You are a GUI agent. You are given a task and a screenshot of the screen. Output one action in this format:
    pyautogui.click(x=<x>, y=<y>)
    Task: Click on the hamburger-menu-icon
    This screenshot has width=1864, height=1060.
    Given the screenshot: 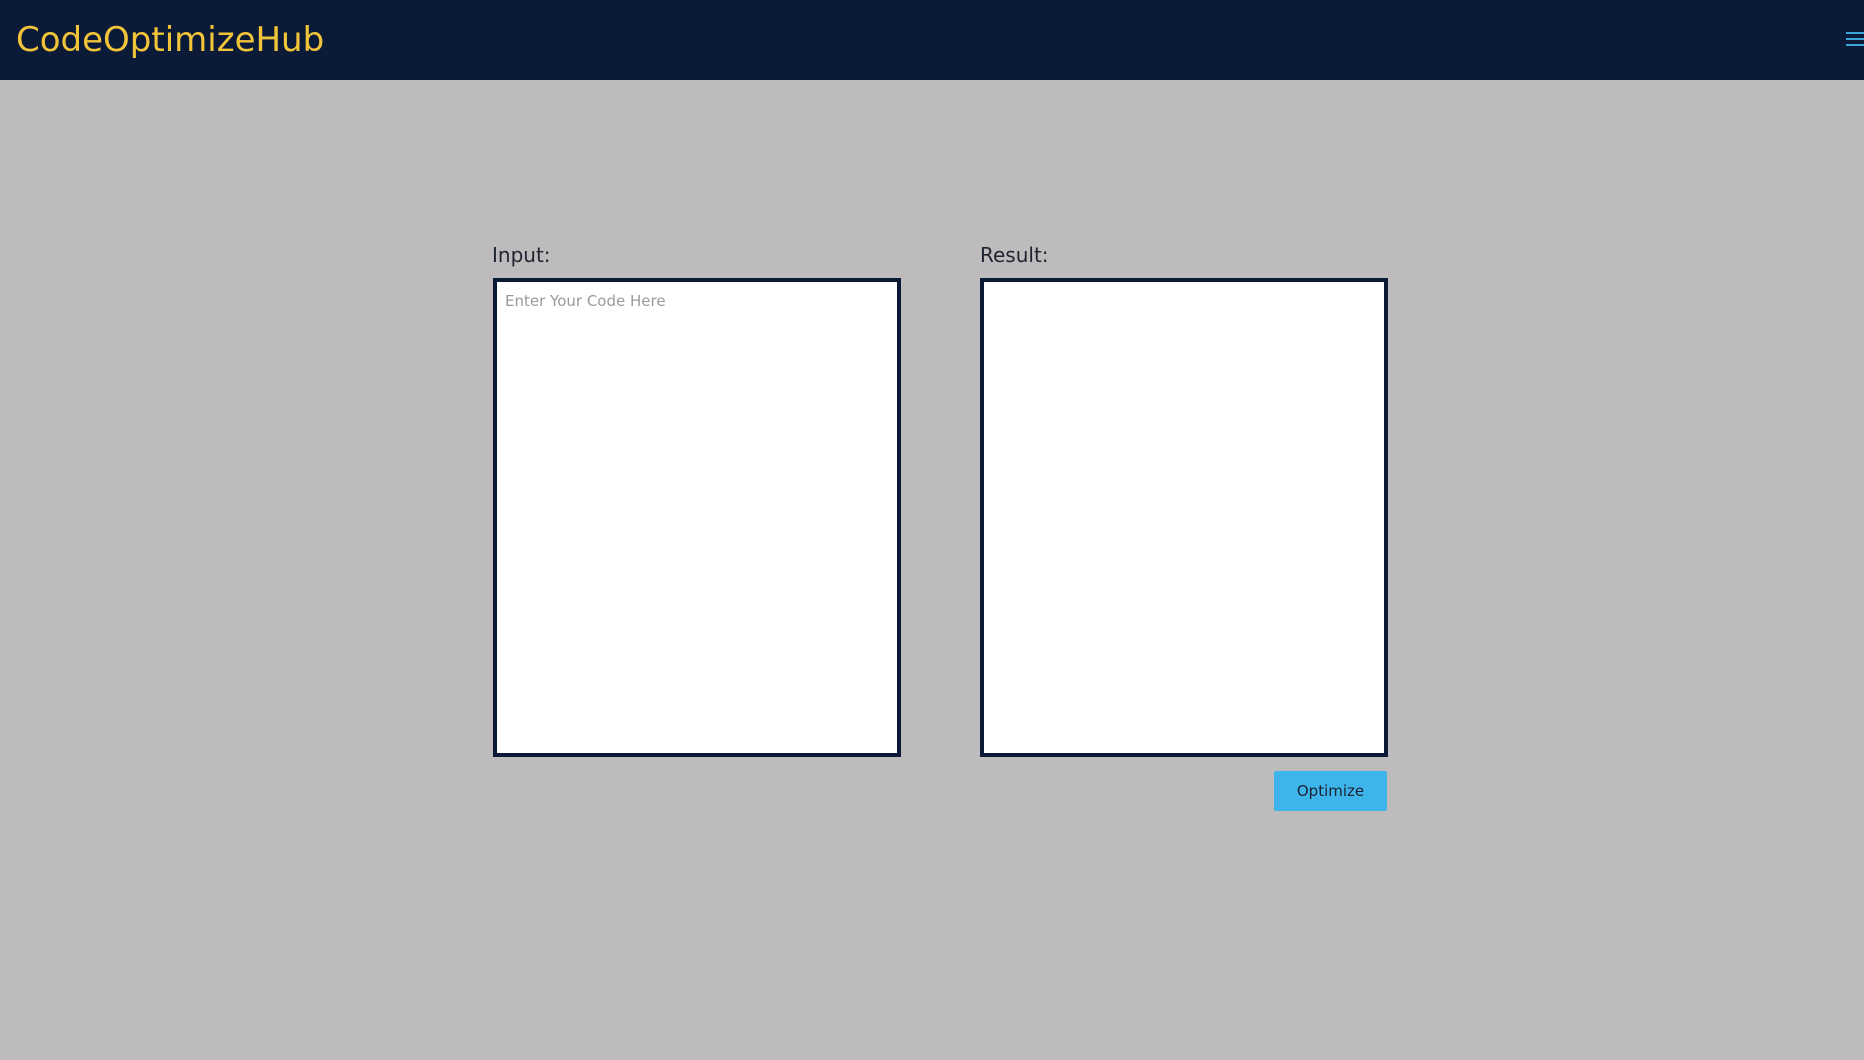 What is the action you would take?
    pyautogui.click(x=1855, y=40)
    